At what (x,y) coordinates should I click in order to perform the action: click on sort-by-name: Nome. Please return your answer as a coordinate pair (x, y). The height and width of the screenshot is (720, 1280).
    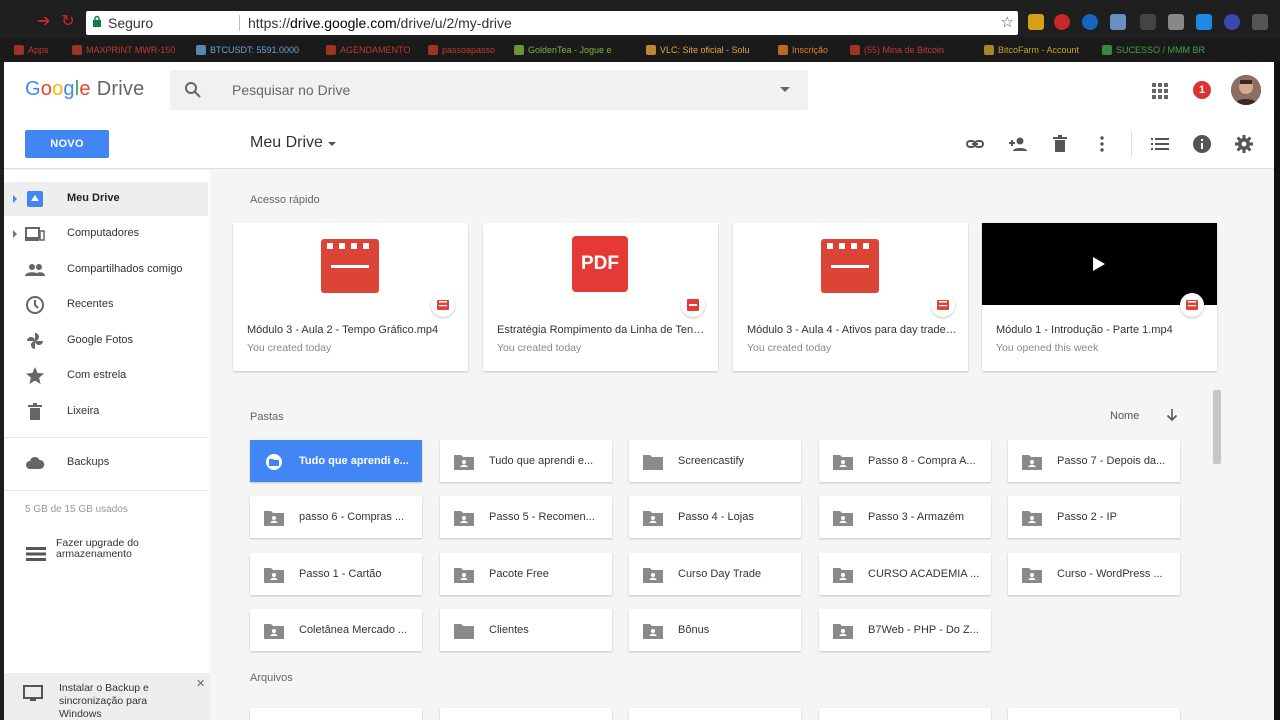
    Looking at the image, I should click on (1124, 416).